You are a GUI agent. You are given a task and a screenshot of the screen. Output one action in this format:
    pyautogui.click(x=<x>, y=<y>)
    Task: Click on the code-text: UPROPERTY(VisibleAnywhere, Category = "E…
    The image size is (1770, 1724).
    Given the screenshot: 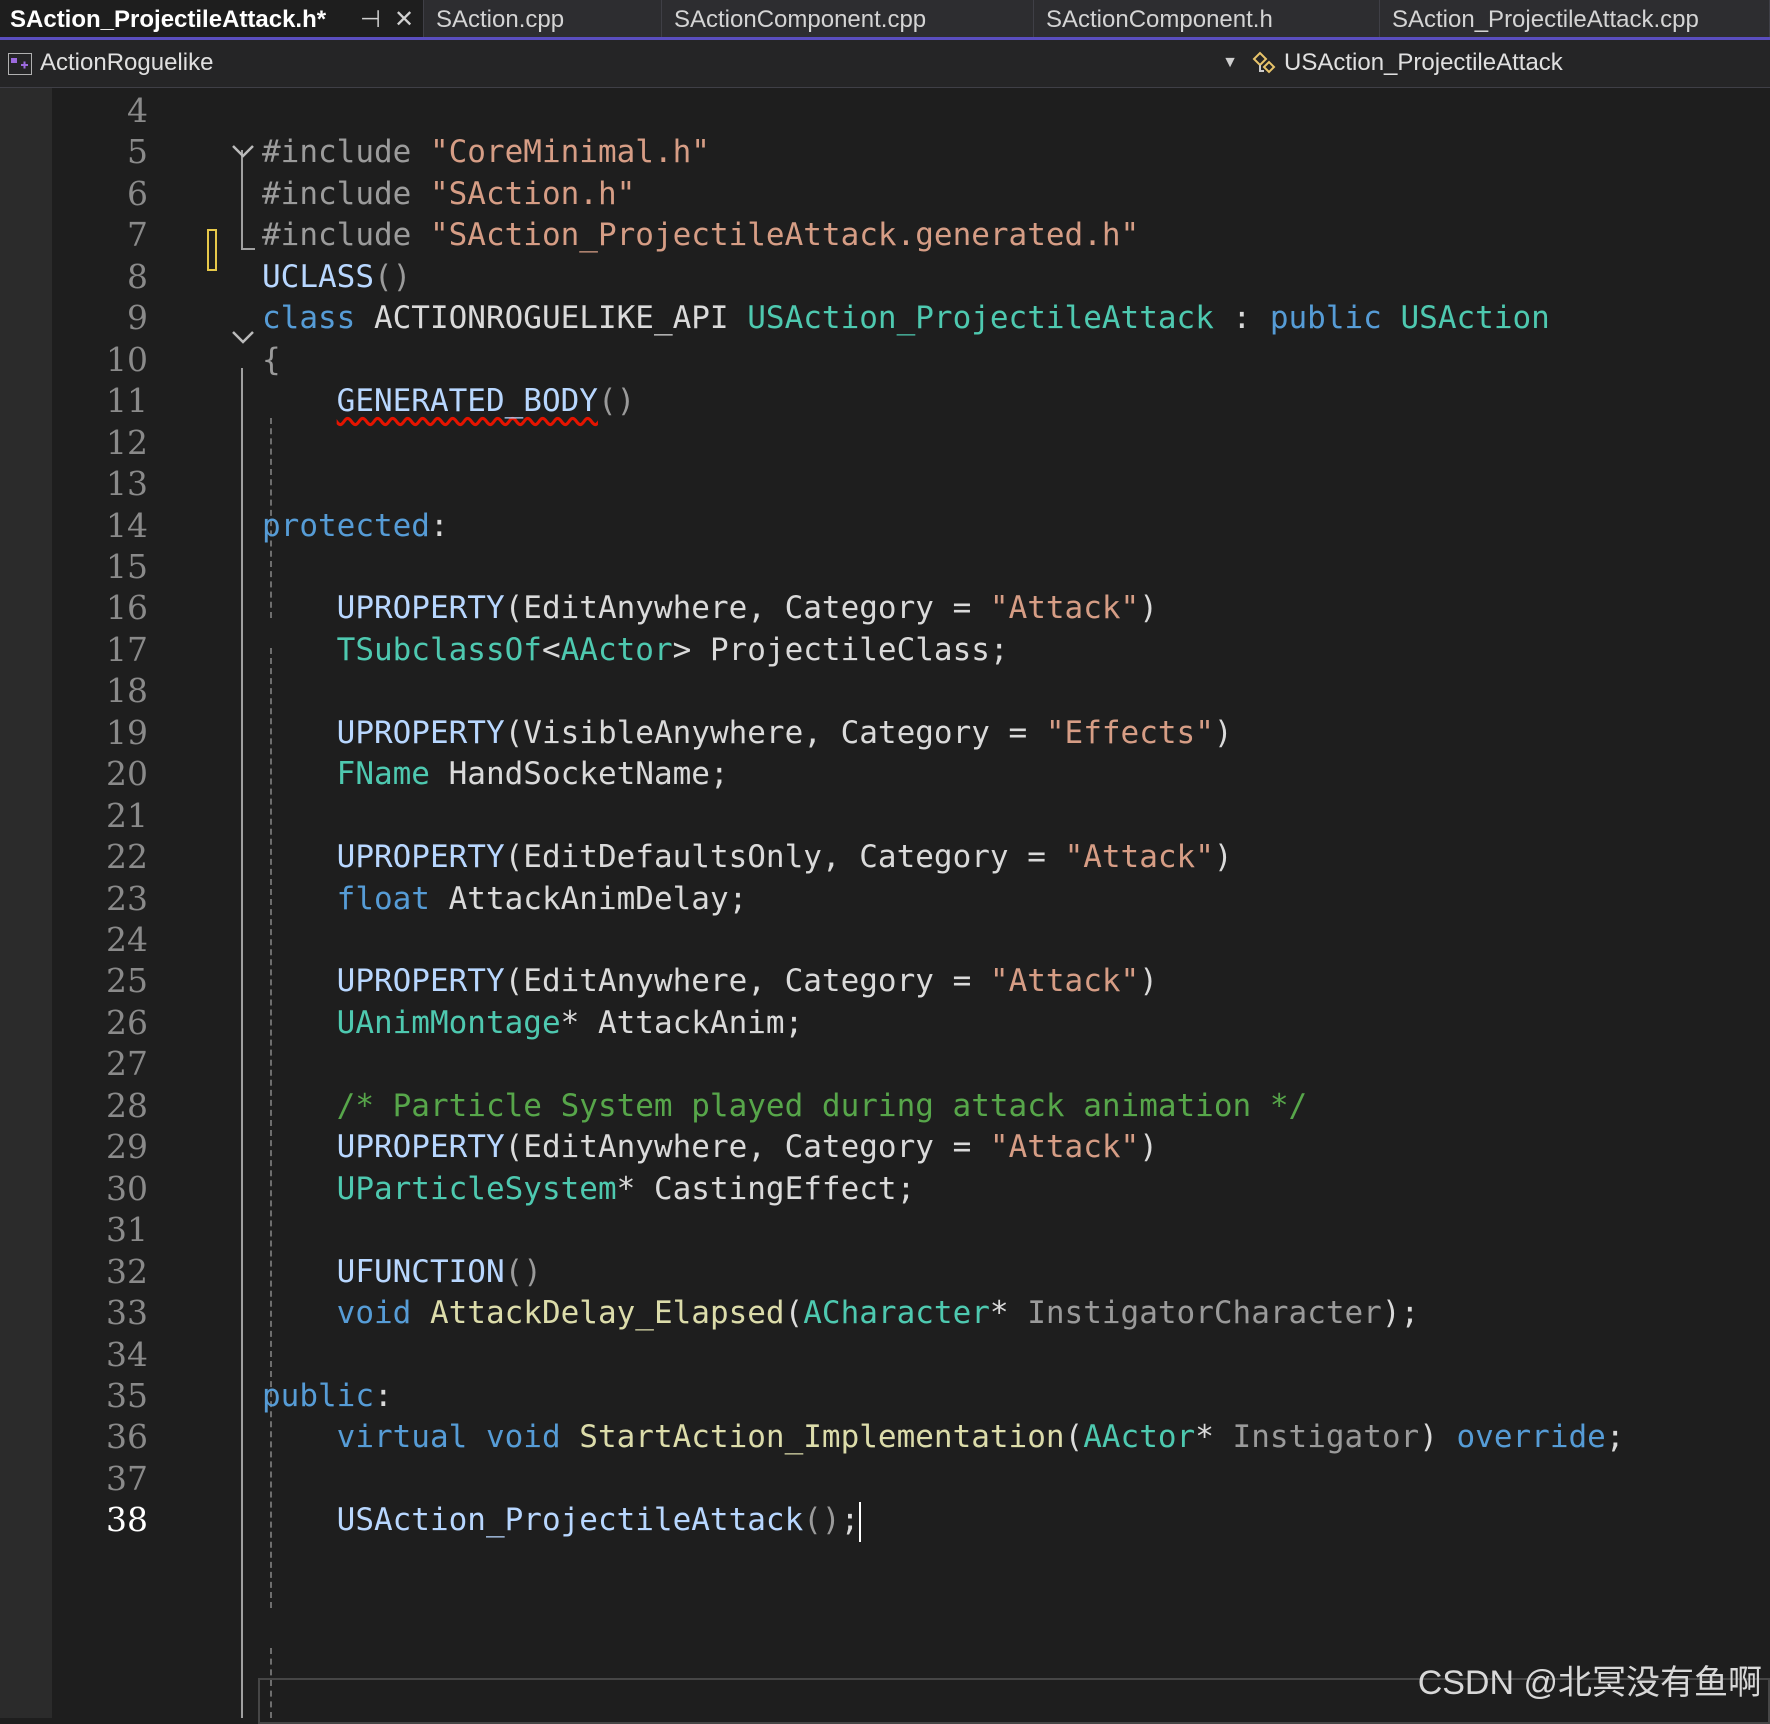 What is the action you would take?
    pyautogui.click(x=747, y=733)
    